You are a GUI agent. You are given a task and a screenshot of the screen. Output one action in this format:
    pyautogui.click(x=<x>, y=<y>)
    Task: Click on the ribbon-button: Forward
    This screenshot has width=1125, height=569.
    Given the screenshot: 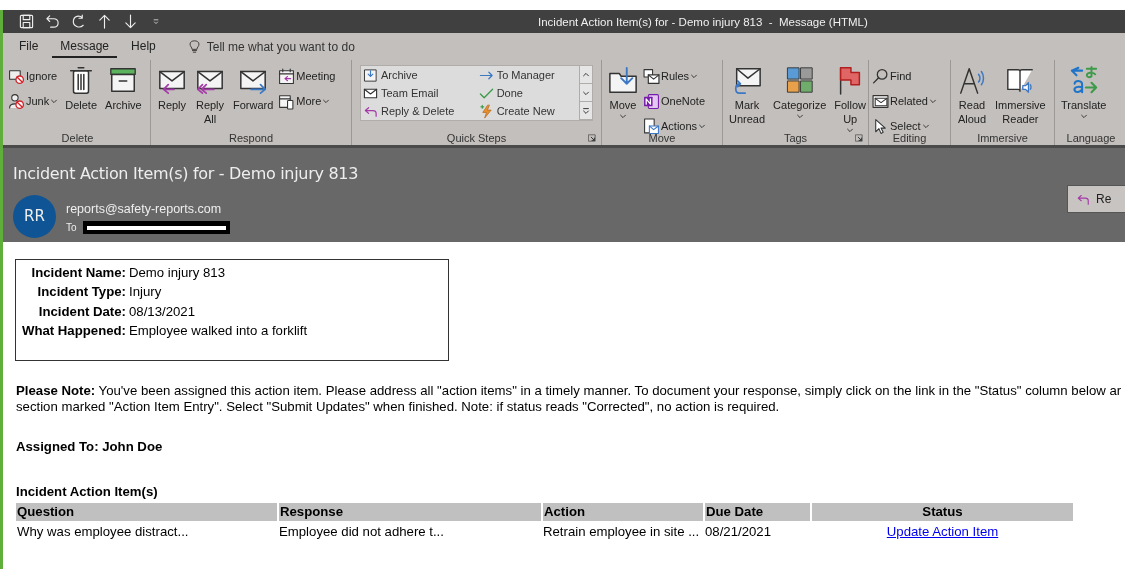 What is the action you would take?
    pyautogui.click(x=253, y=88)
    